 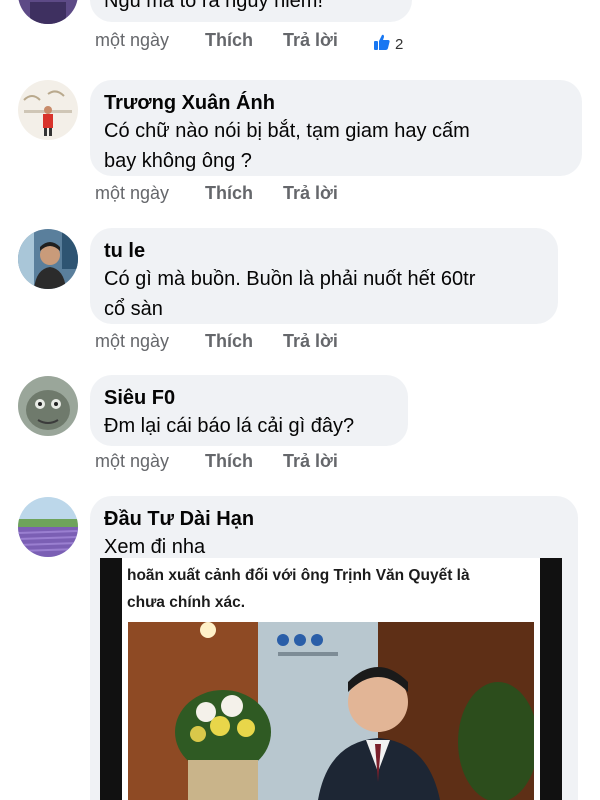 What do you see at coordinates (335, 103) in the screenshot?
I see `comment-author: Trương Xuân Ánh` at bounding box center [335, 103].